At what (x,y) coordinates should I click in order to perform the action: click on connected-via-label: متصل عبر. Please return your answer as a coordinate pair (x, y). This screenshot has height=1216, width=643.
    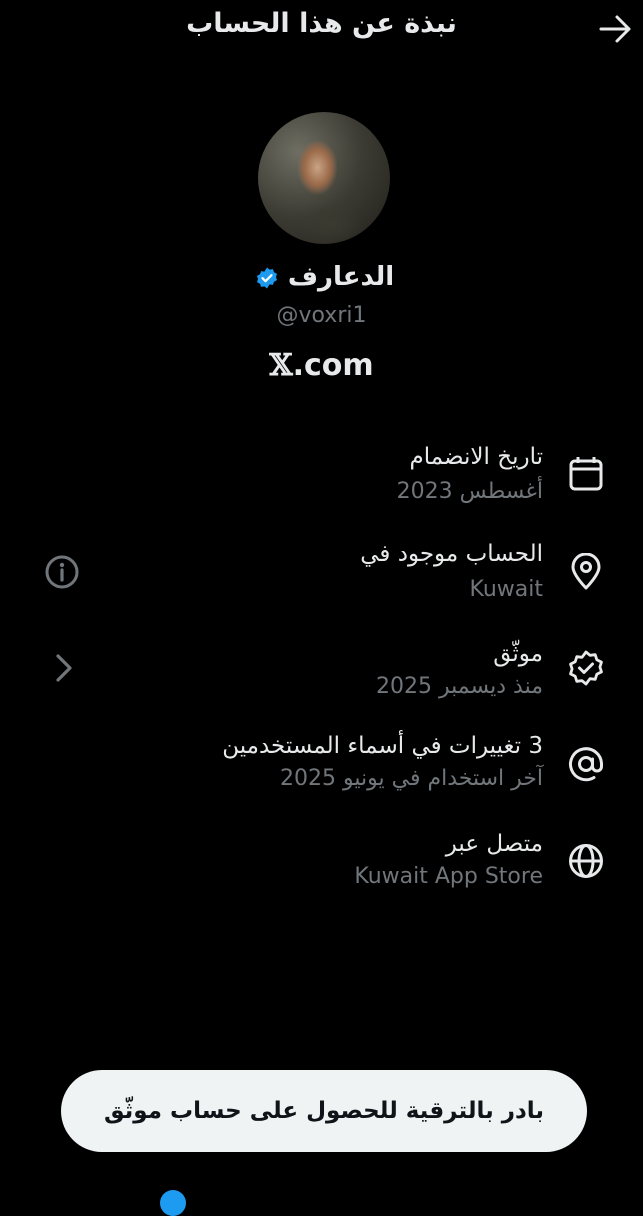
    Looking at the image, I should click on (494, 844).